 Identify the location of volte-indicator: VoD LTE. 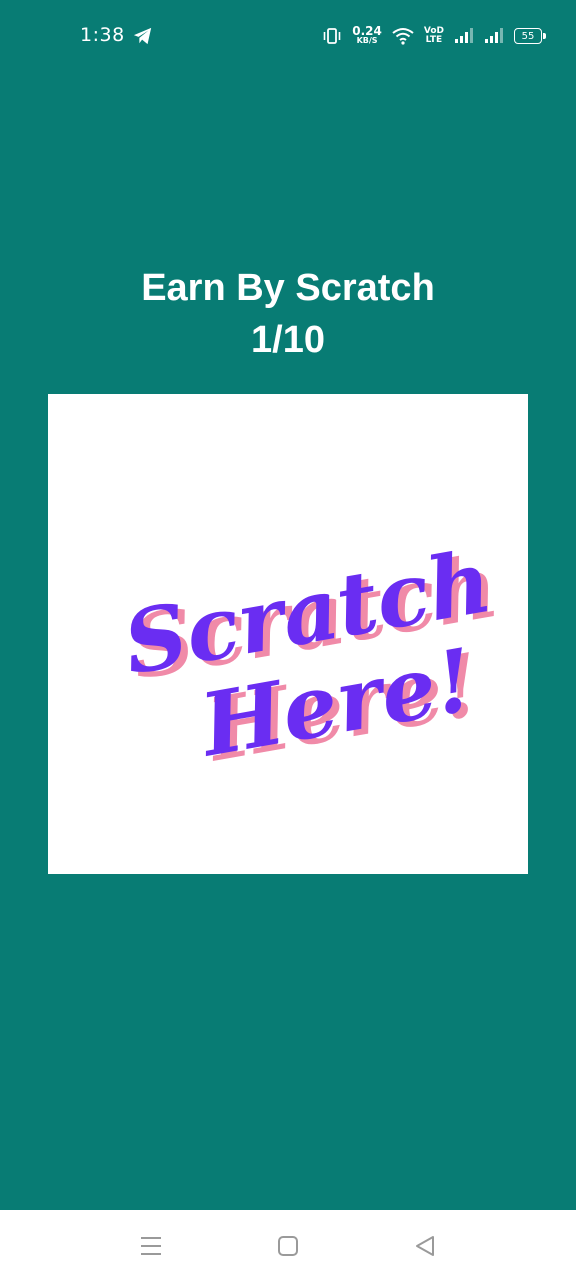
(434, 36).